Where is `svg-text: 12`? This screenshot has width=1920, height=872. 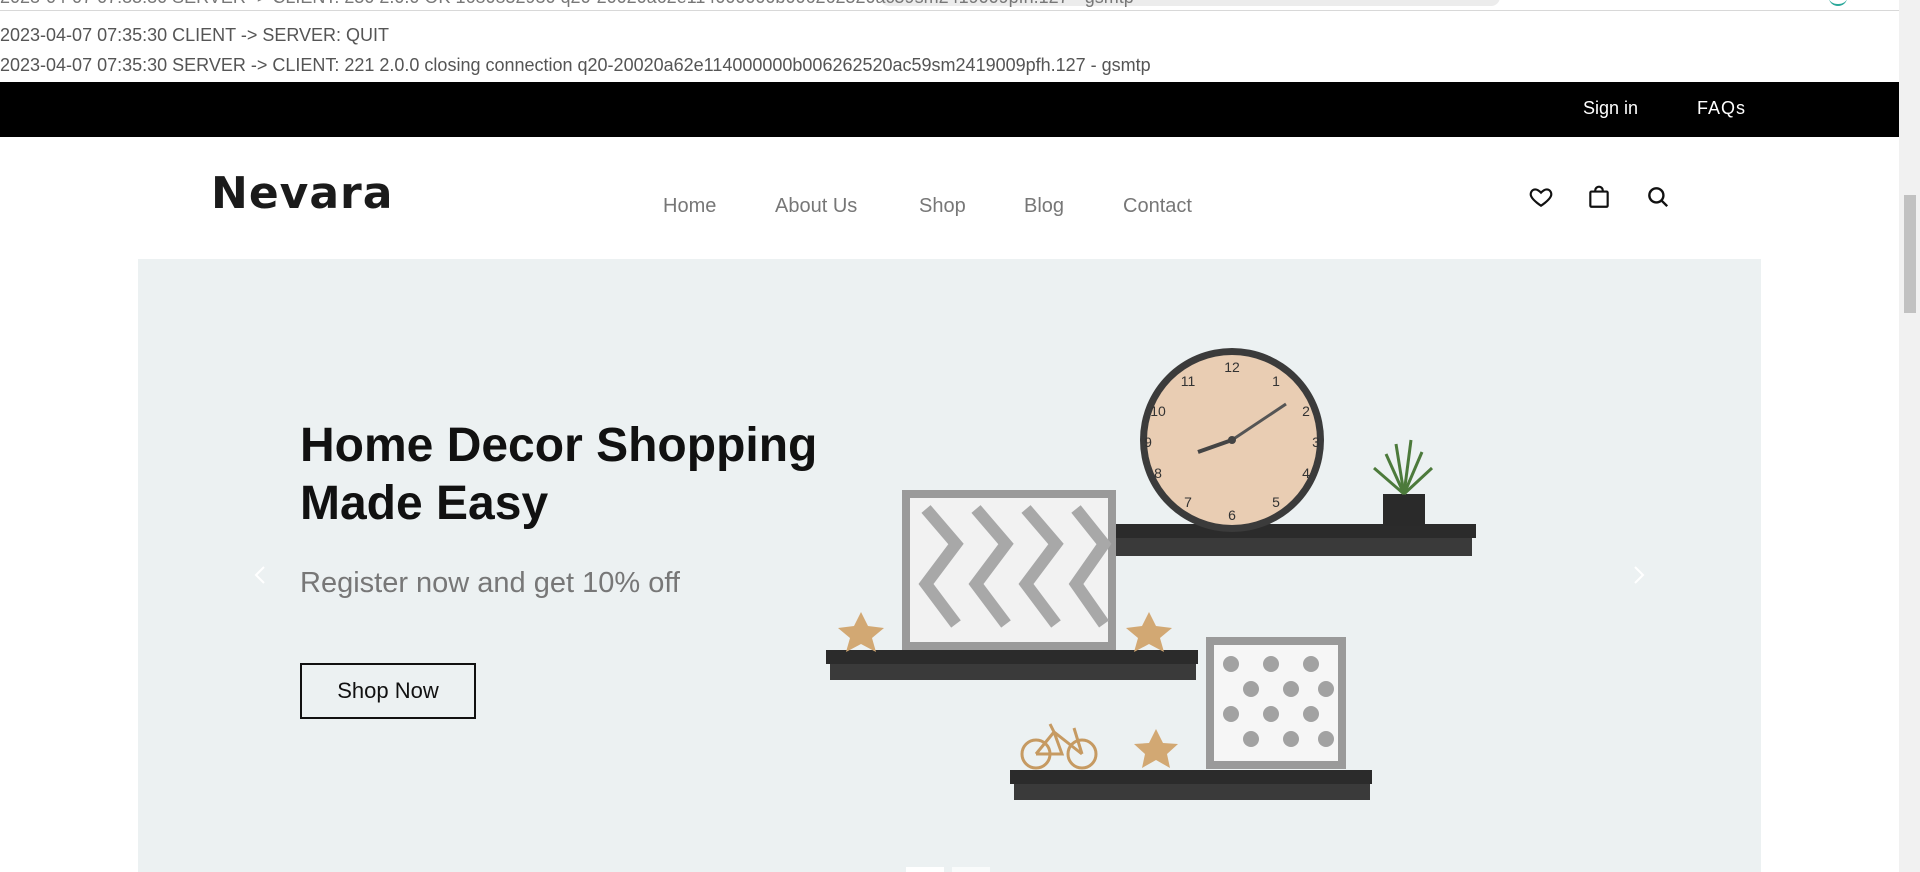
svg-text: 12 is located at coordinates (1232, 367).